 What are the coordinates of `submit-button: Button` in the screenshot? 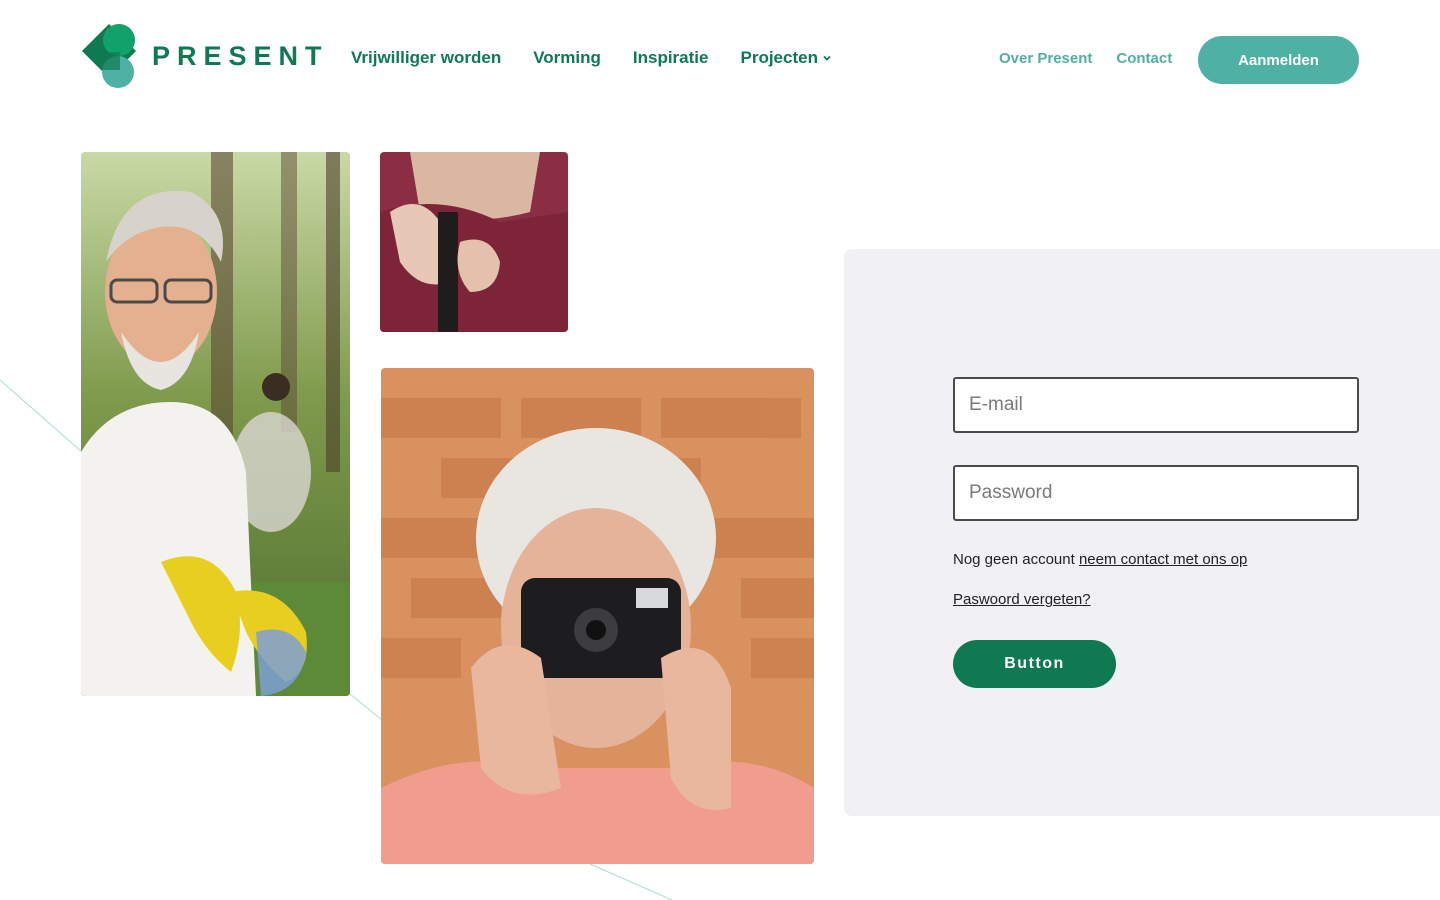 It's located at (1034, 664).